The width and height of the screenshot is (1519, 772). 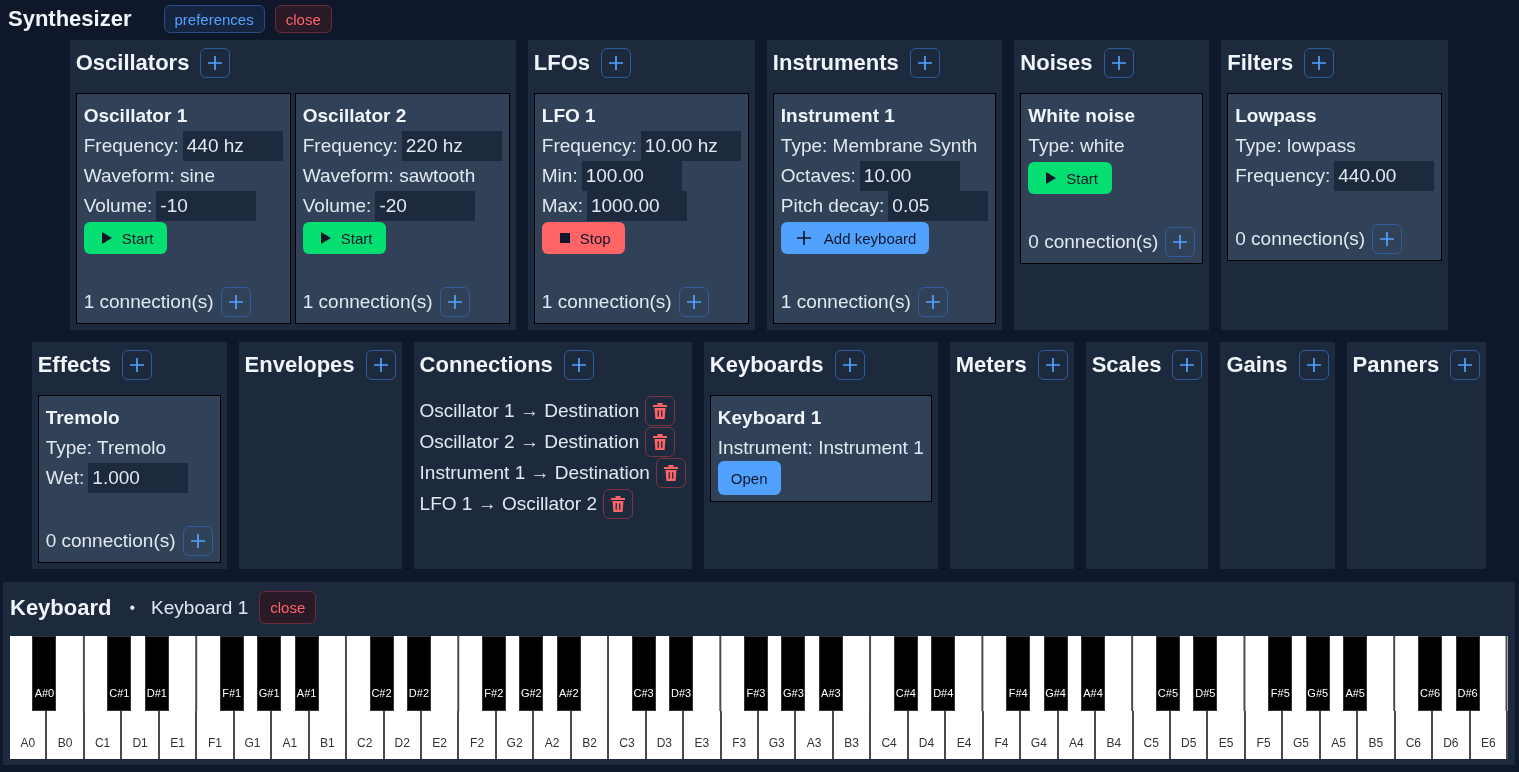 I want to click on natural-key: A1, so click(x=291, y=735).